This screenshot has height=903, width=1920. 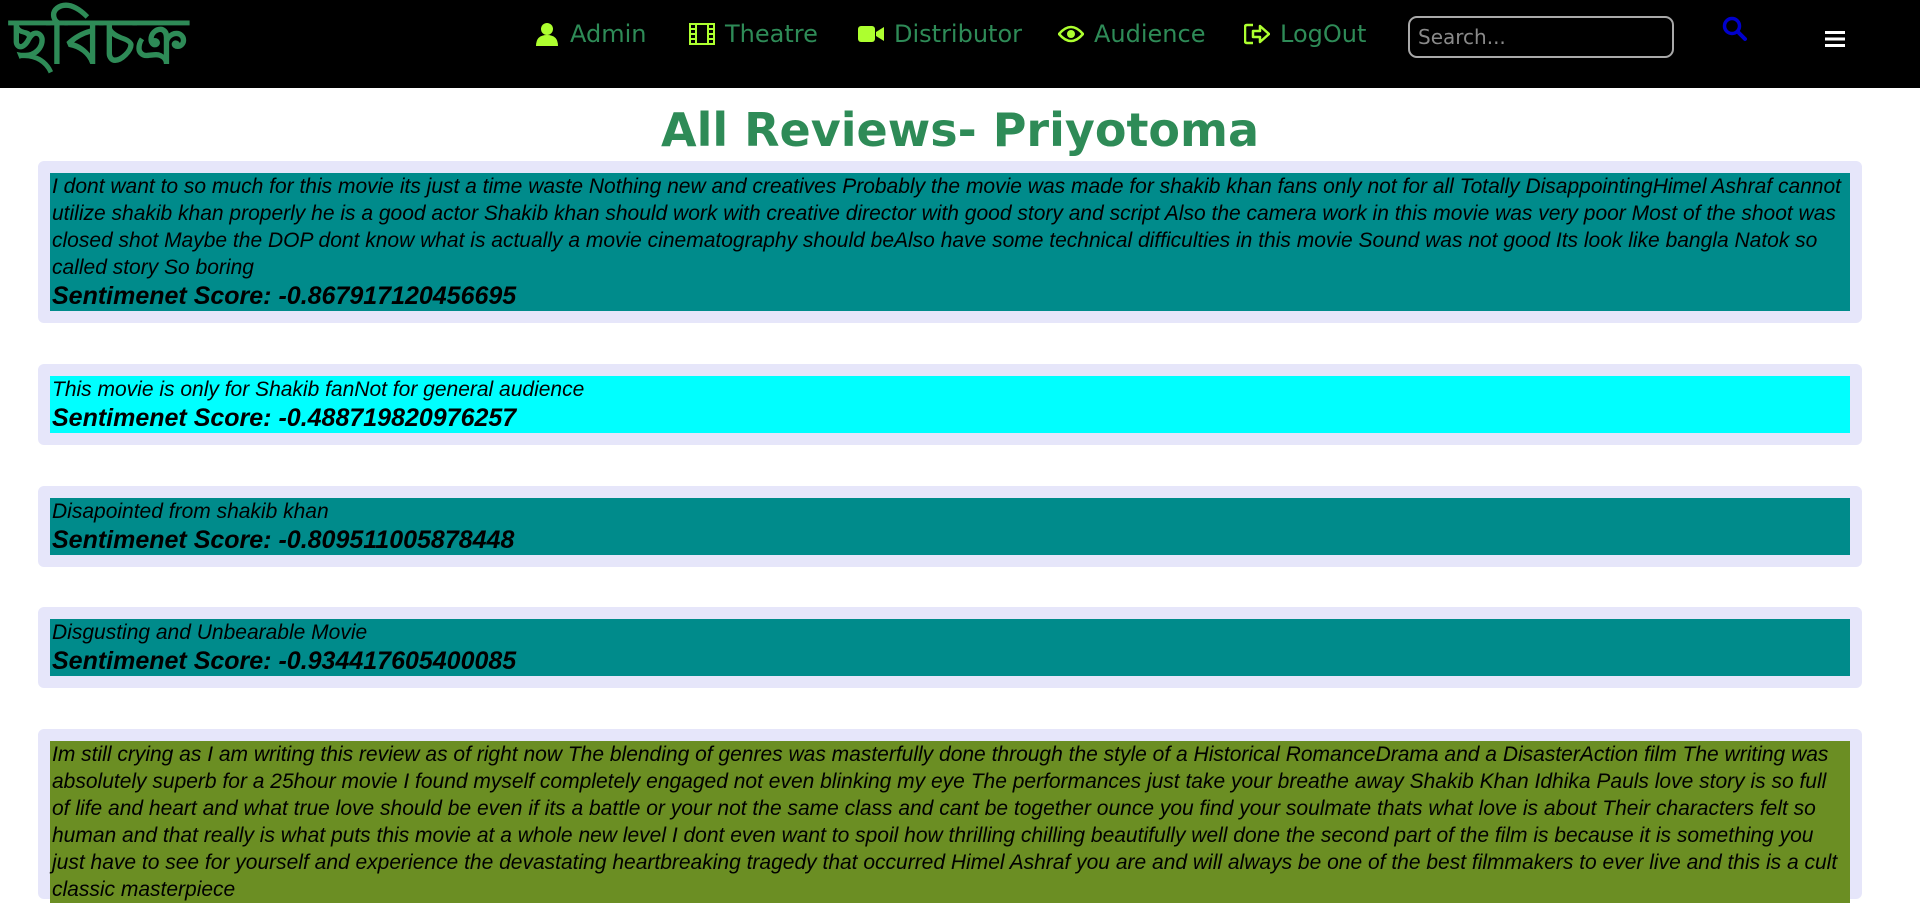 I want to click on hamburger-menu-icon, so click(x=1835, y=41).